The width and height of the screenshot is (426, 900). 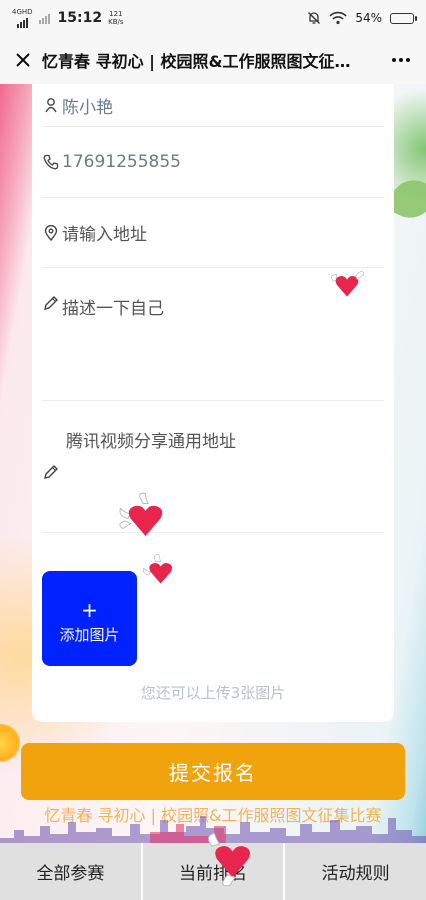 I want to click on phone-field: 17691255855, so click(x=213, y=162).